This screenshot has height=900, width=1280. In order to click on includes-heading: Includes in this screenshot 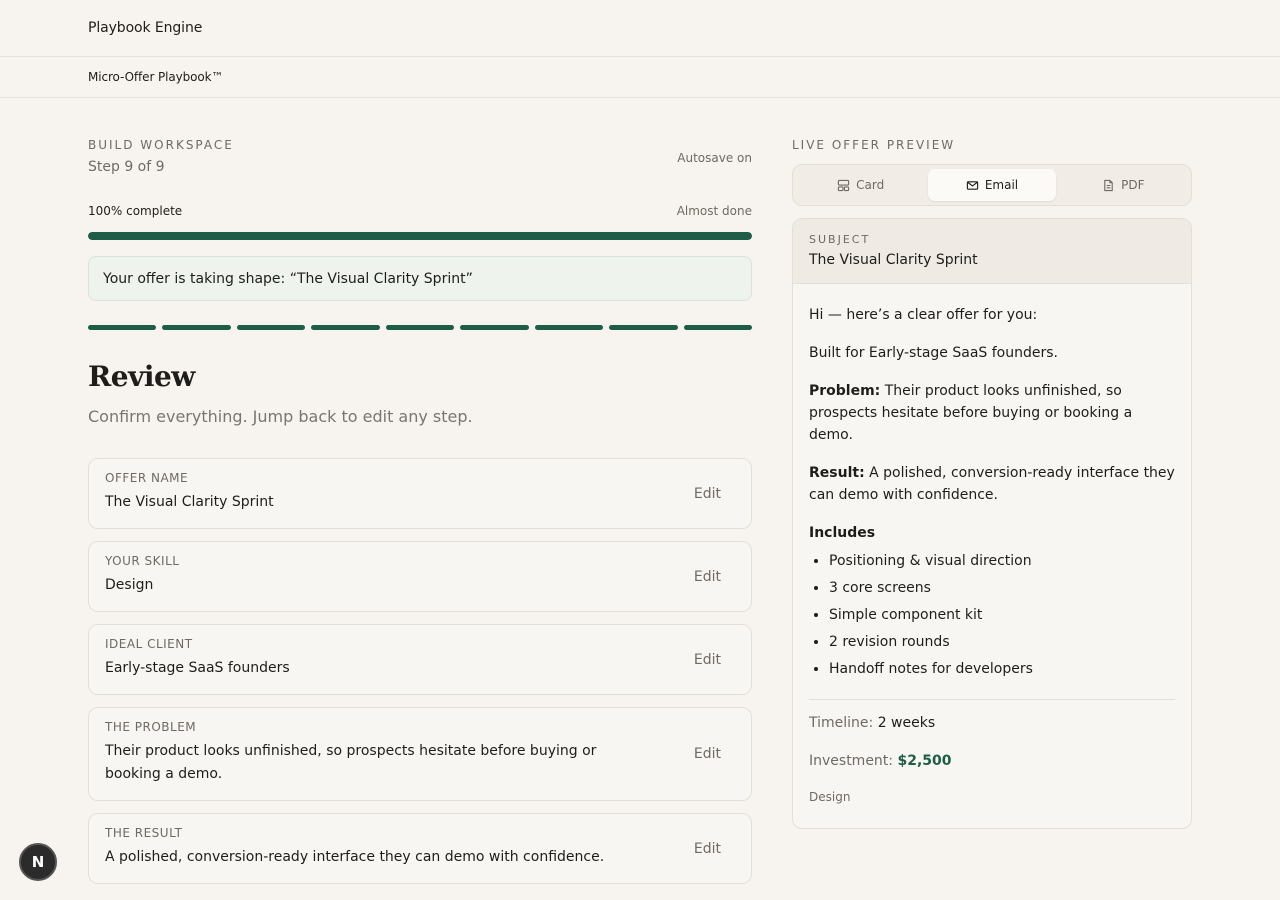, I will do `click(842, 533)`.